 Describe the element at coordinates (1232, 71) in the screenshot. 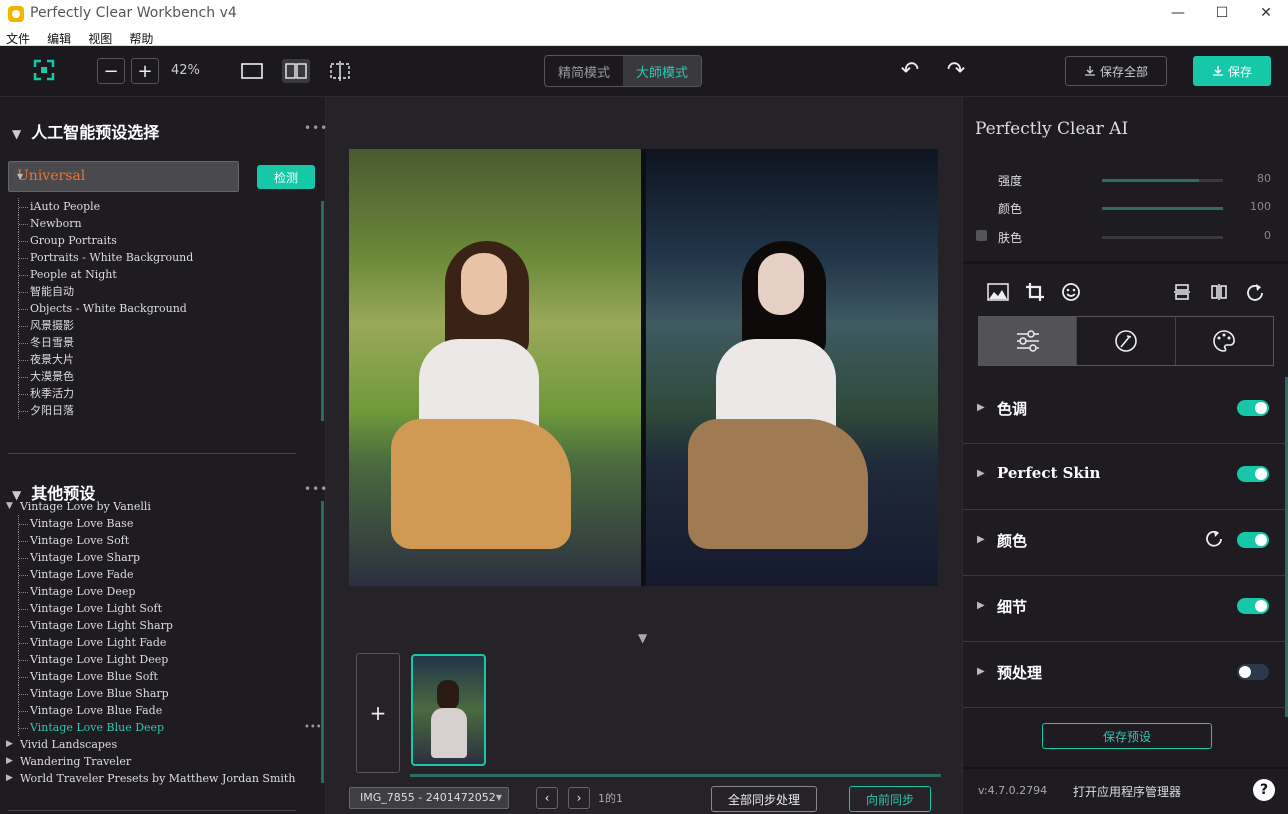

I see `save-button: 保存` at that location.